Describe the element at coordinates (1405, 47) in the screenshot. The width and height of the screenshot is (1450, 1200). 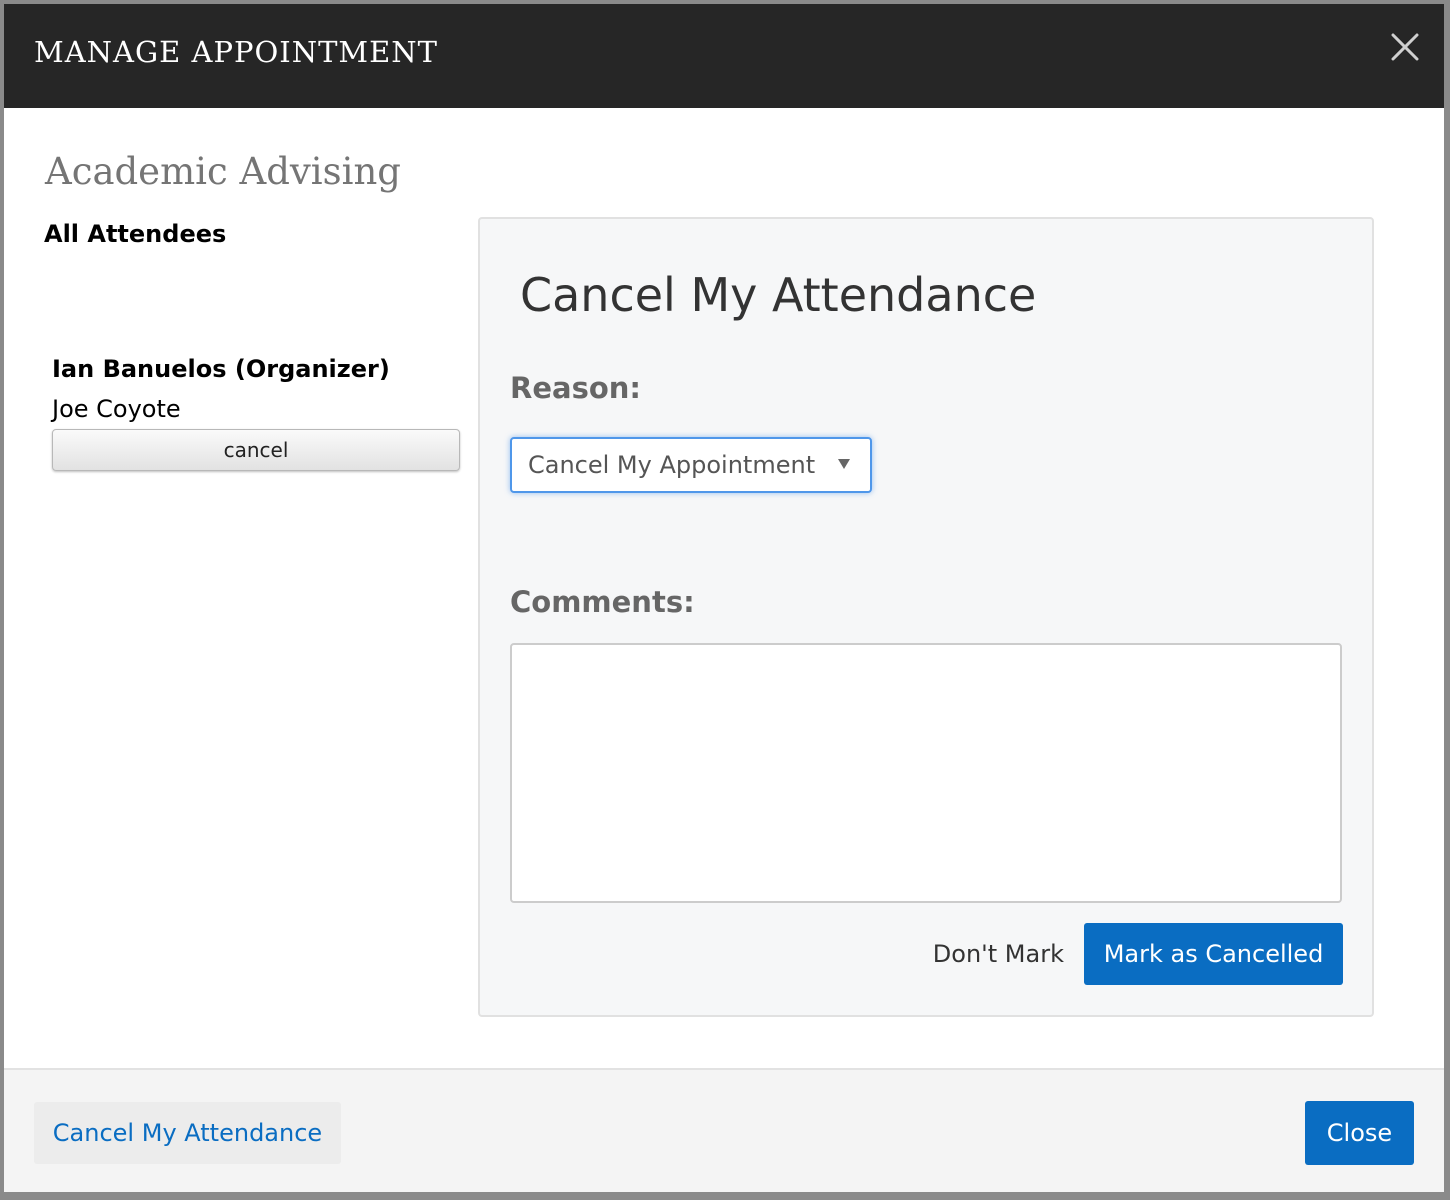
I see `close-icon` at that location.